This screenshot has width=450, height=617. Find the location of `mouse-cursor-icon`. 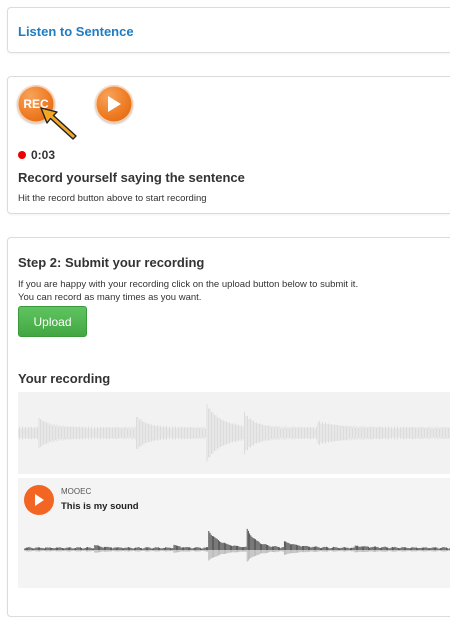

mouse-cursor-icon is located at coordinates (58, 123).